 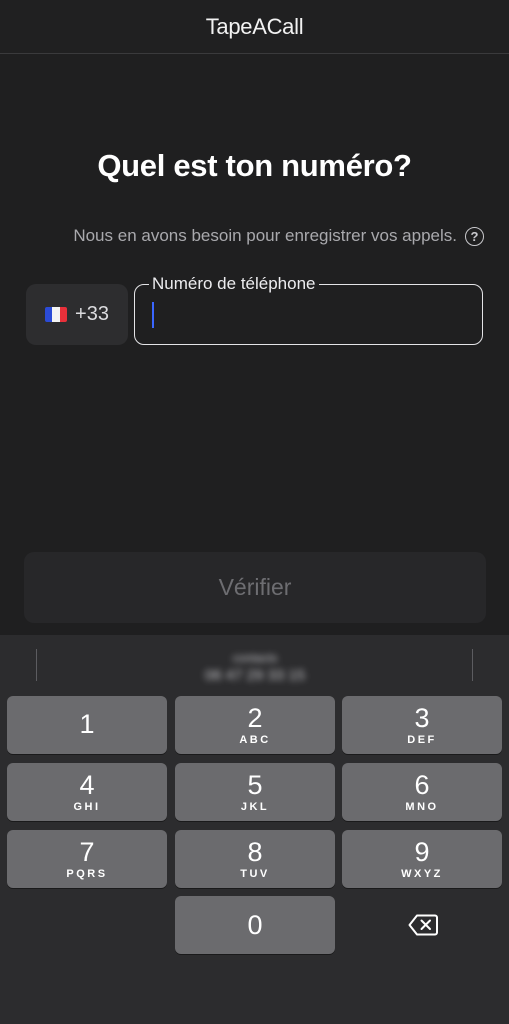 I want to click on key-7: 7 PQRS, so click(x=87, y=859).